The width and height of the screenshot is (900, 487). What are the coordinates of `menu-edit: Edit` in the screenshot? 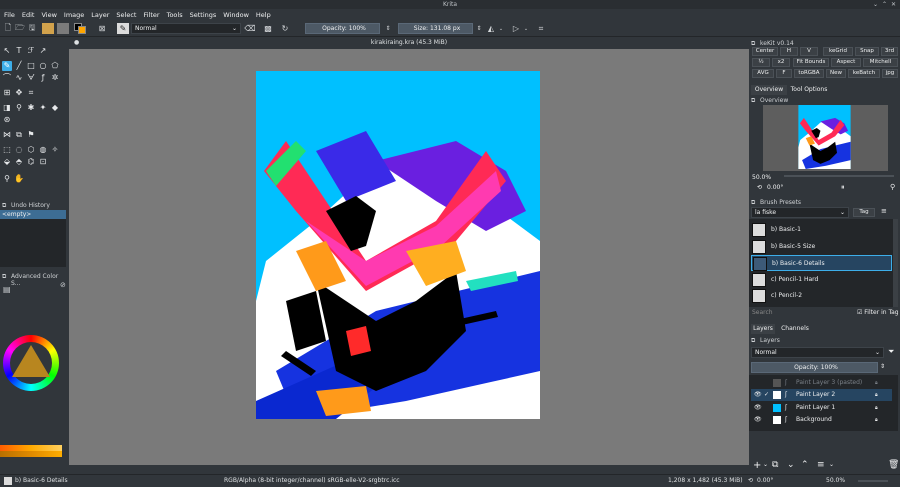 It's located at (28, 15).